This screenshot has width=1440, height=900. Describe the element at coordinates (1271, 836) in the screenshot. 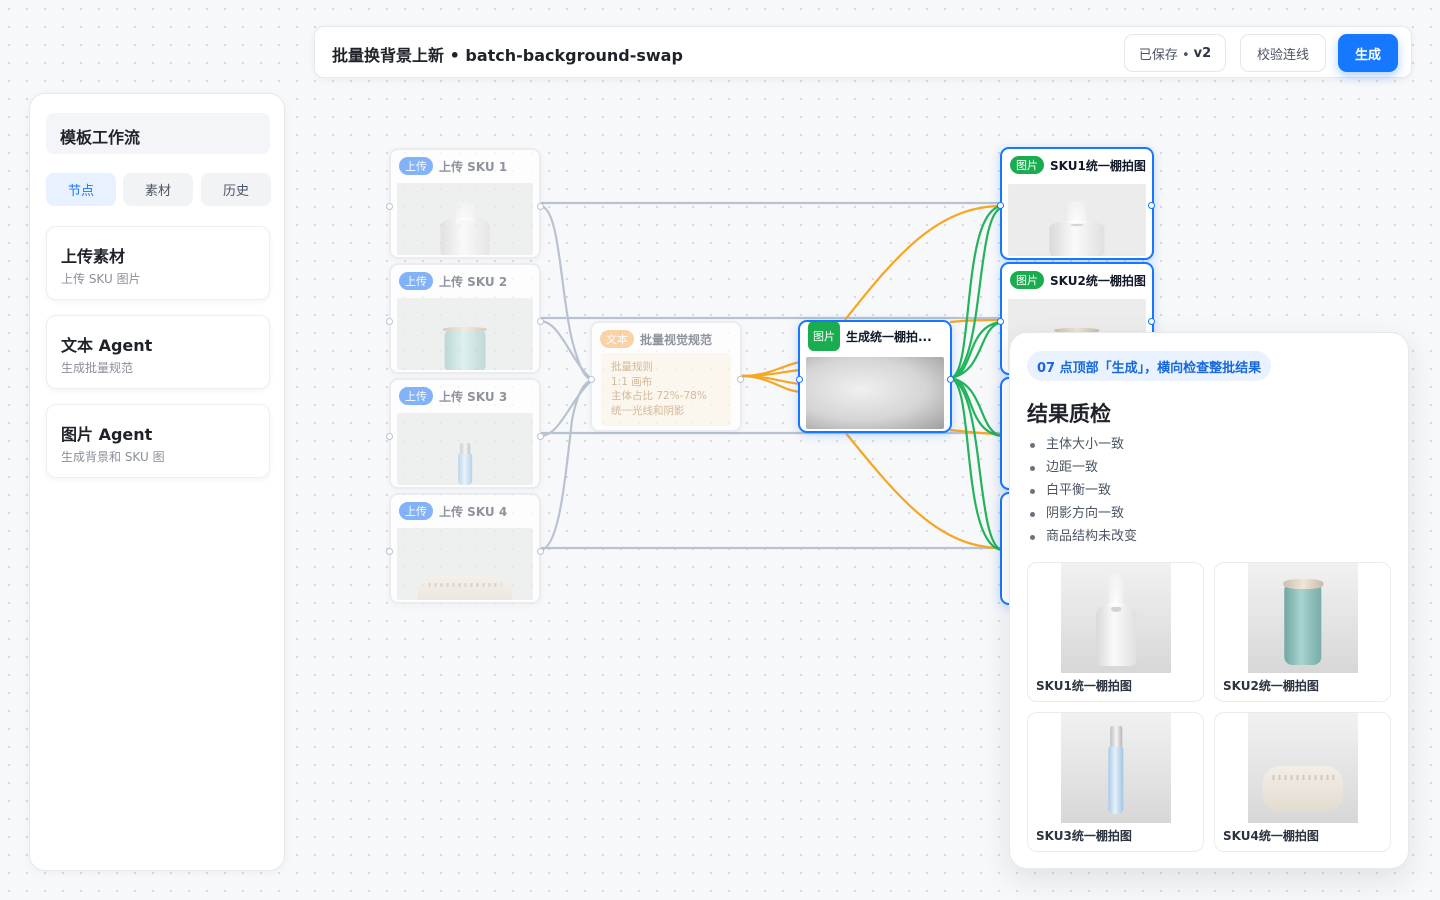

I see `result-label: SKU4统一棚拍图` at that location.